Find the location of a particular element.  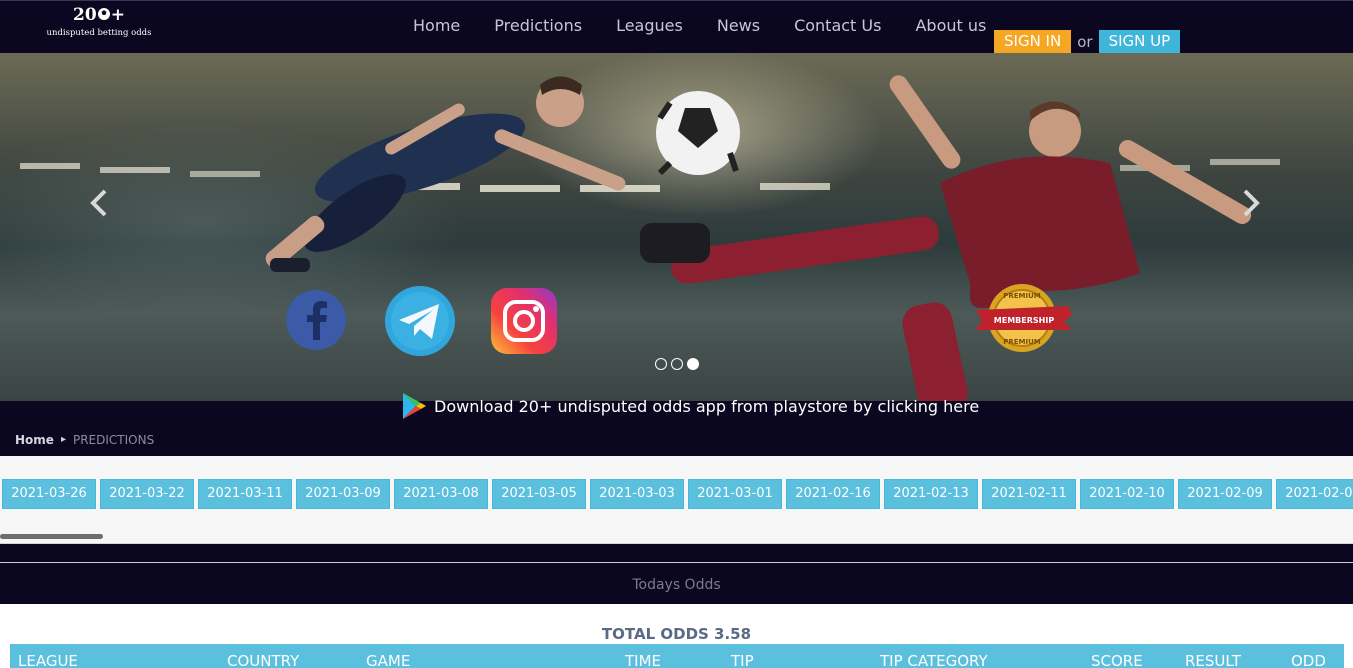

carousel-dot-active is located at coordinates (693, 364).